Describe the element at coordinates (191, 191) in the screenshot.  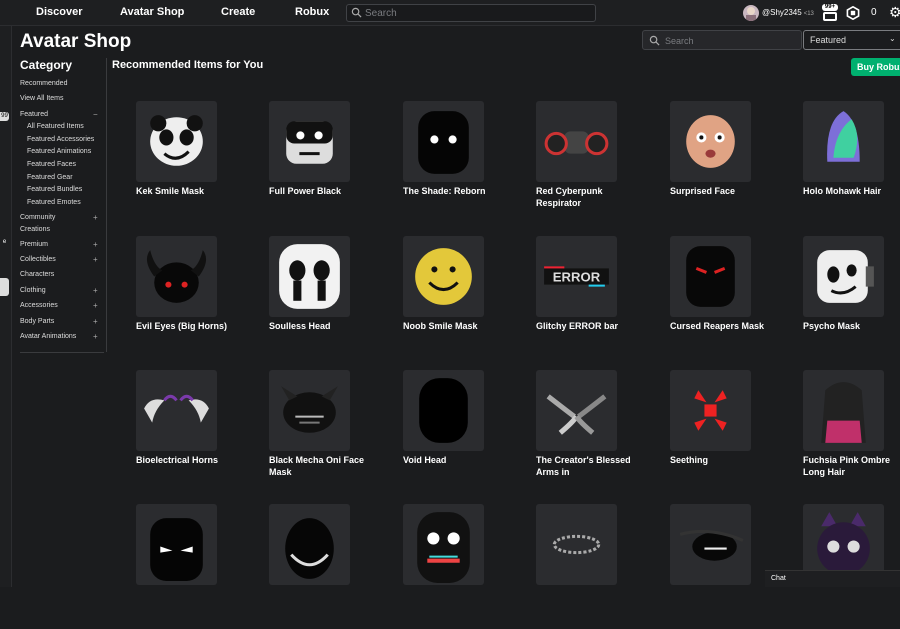
I see `item-name: Kek Smile Mask` at that location.